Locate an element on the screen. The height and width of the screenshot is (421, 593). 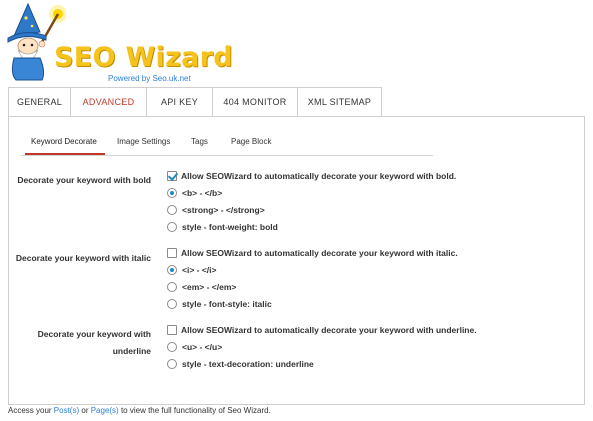
seo-wizard-logo: SEO Wizard Powered by Seo.uk.net is located at coordinates (119, 44).